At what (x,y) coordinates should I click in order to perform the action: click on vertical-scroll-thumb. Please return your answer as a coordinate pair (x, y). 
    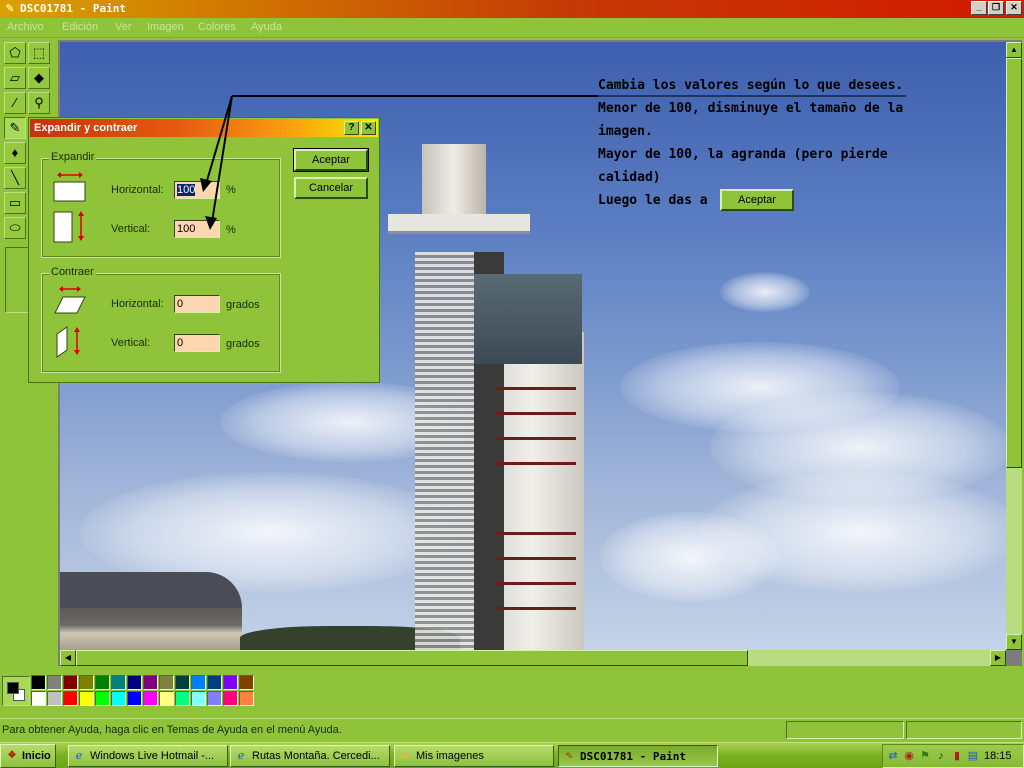
    Looking at the image, I should click on (1014, 263).